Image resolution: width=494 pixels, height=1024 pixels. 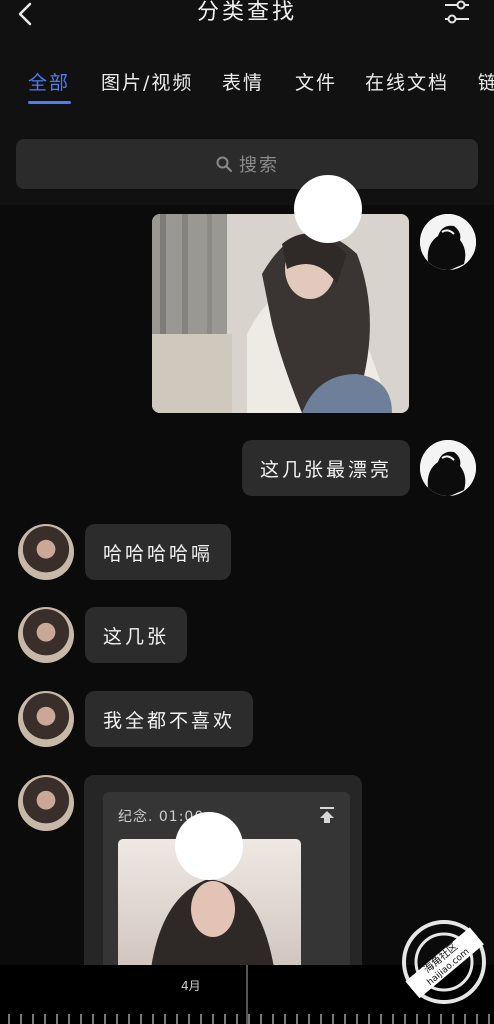 What do you see at coordinates (243, 81) in the screenshot?
I see `tab-stickers: 表情` at bounding box center [243, 81].